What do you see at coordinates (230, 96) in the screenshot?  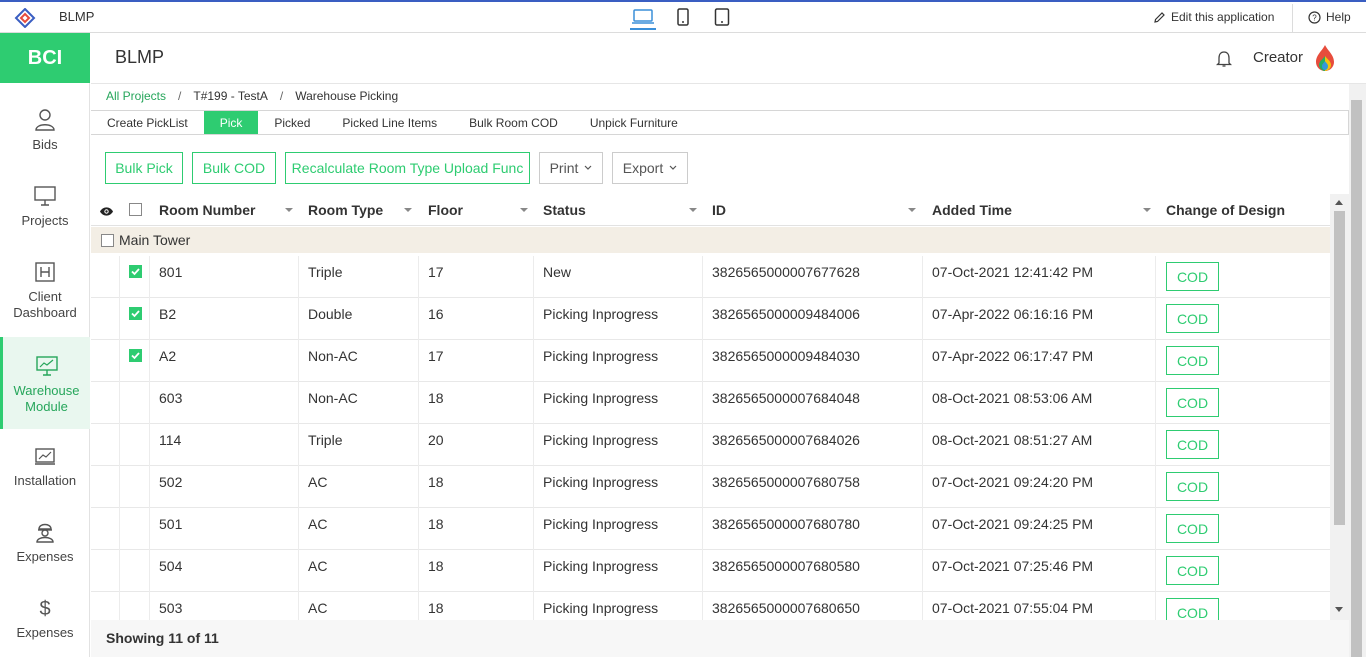 I see `breadcrumb-project: T#199 - TestA` at bounding box center [230, 96].